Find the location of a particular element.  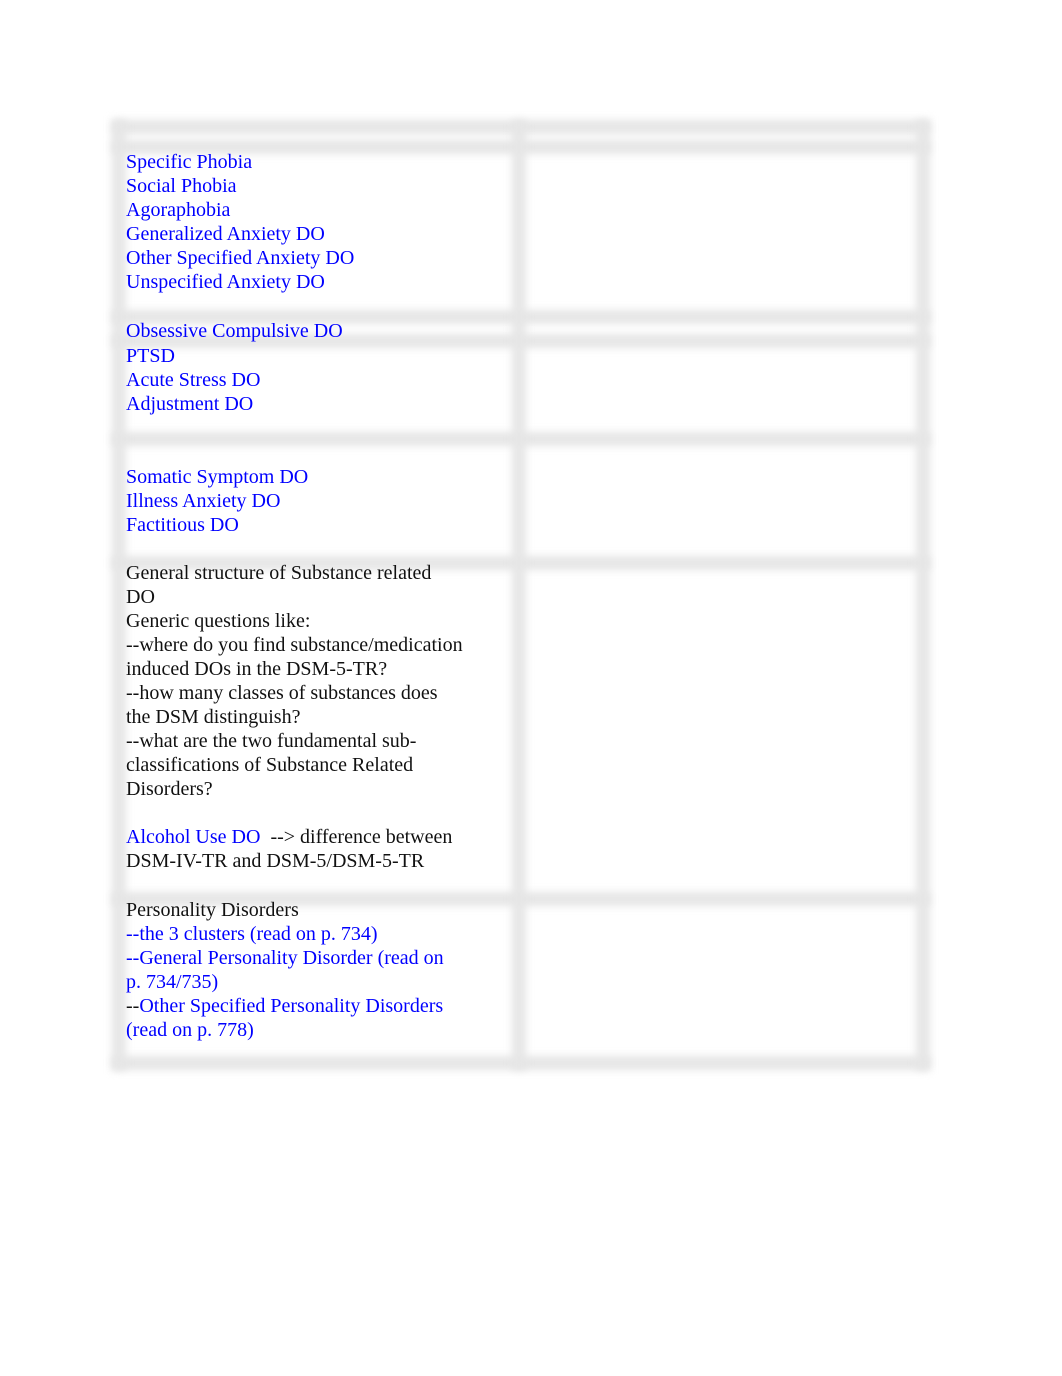

text-line: (read on p. 778) is located at coordinates (316, 1030).